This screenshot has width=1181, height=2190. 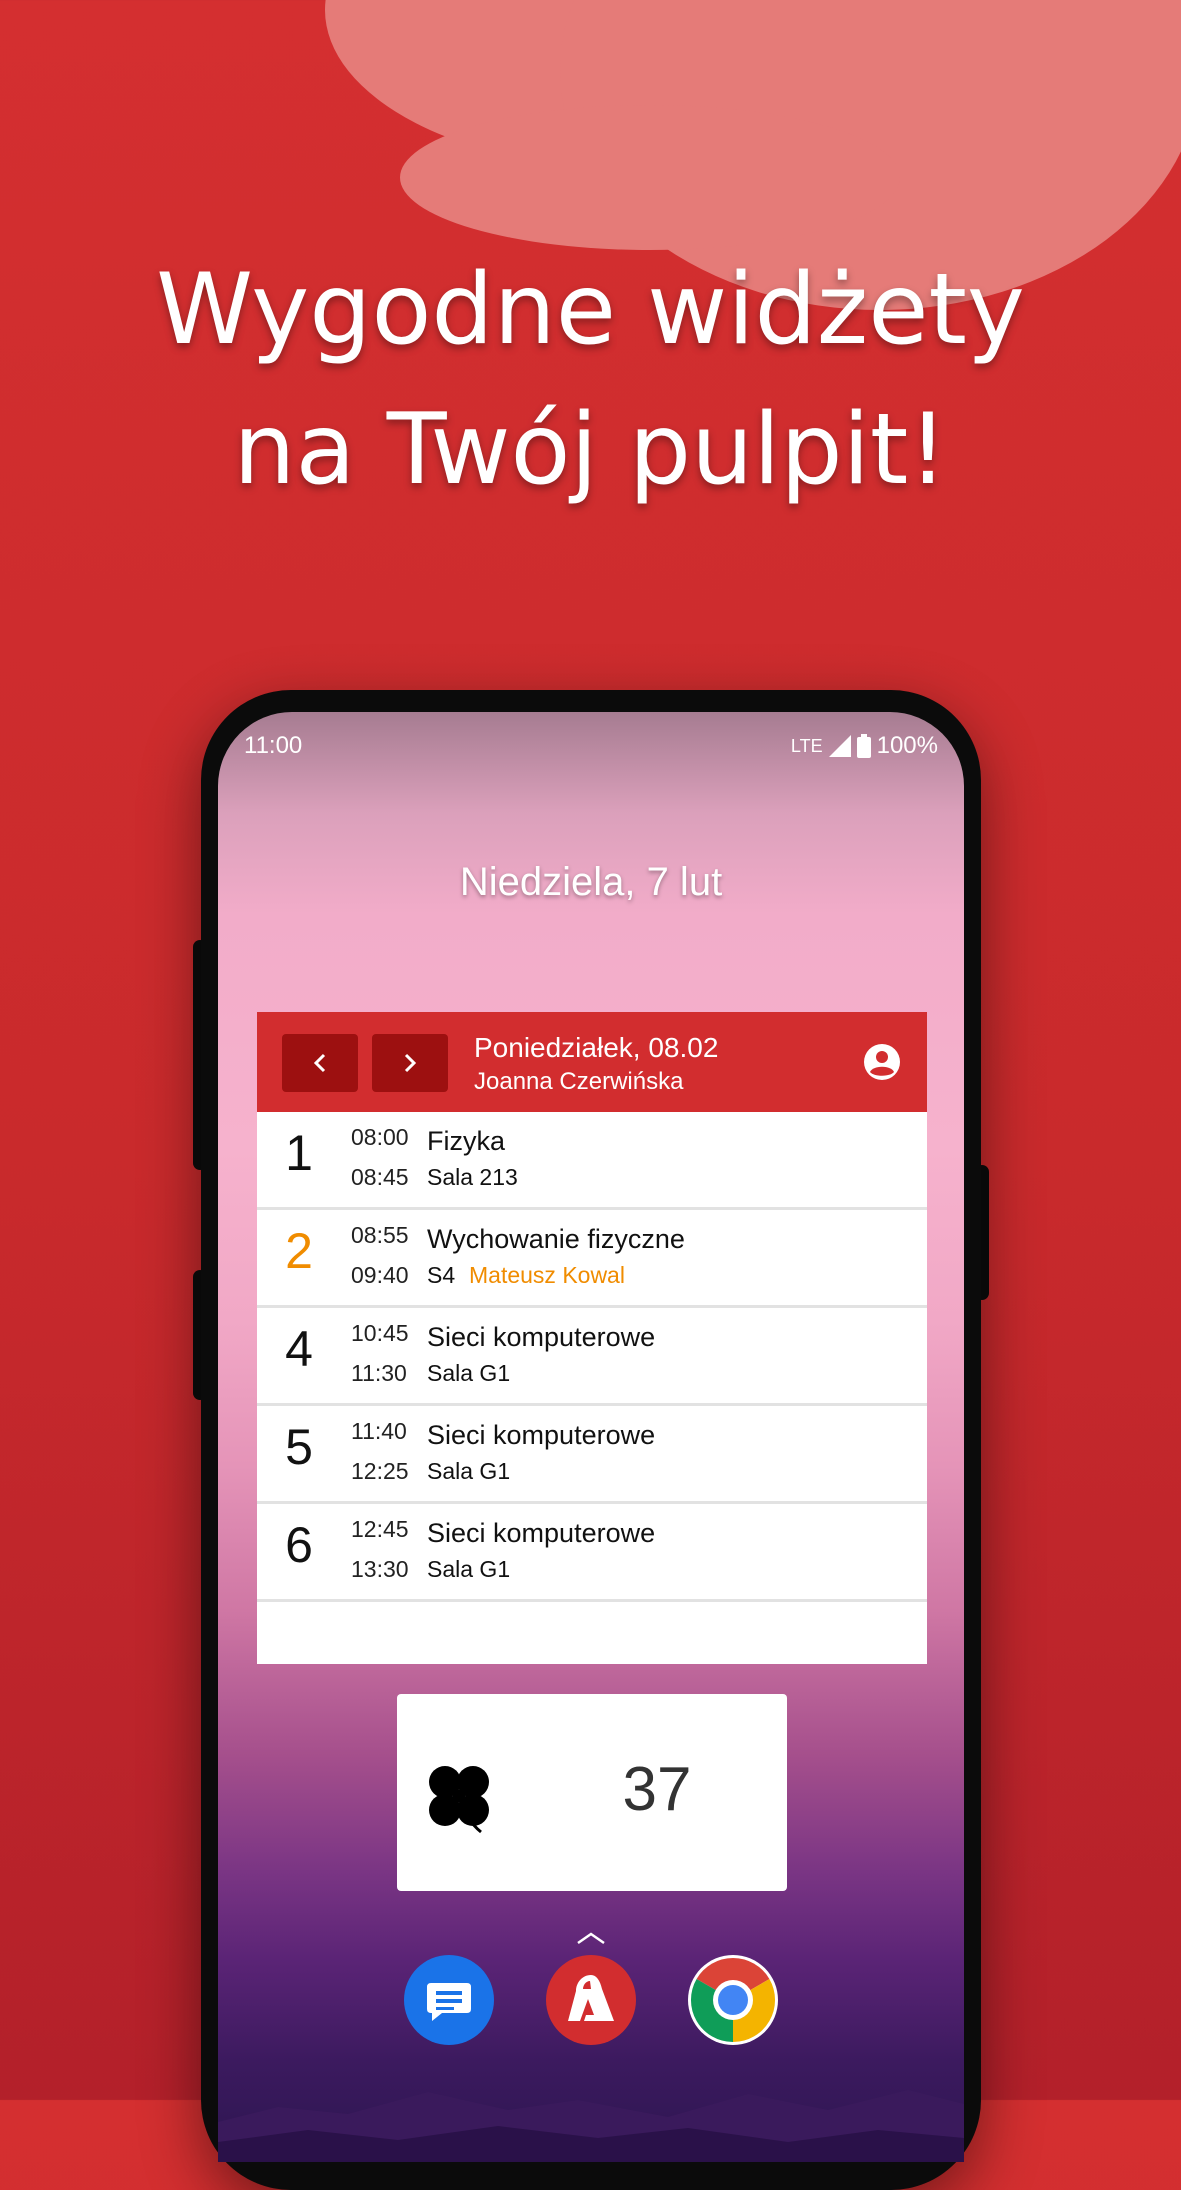 What do you see at coordinates (547, 1275) in the screenshot?
I see `lesson-substitute-teacher: Mateusz Kowal` at bounding box center [547, 1275].